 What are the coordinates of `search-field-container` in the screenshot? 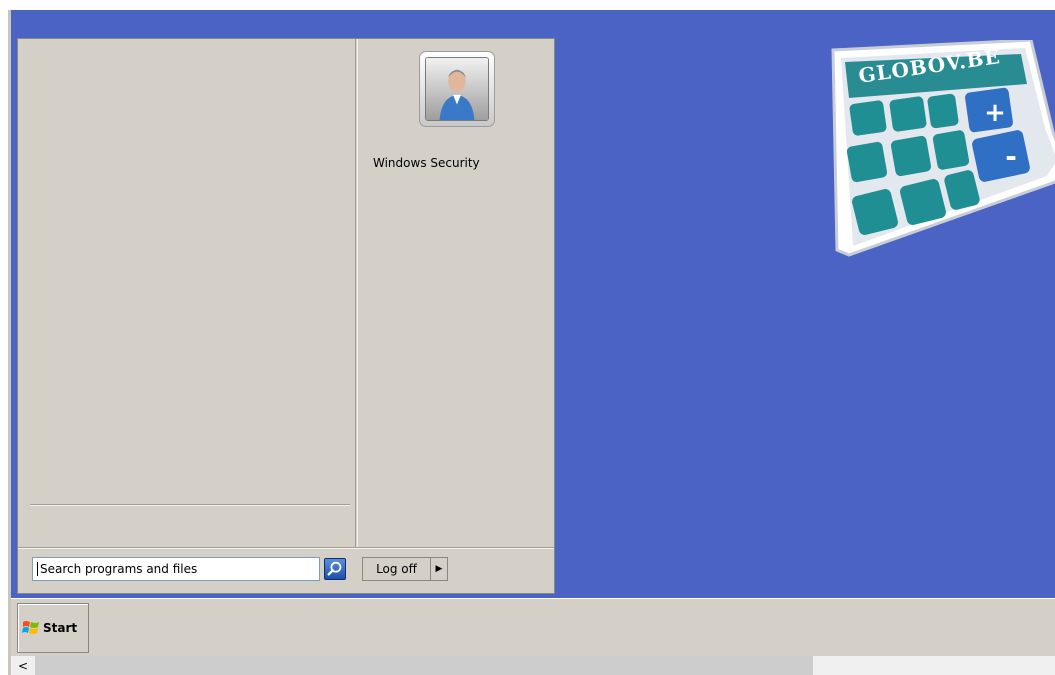 It's located at (176, 569).